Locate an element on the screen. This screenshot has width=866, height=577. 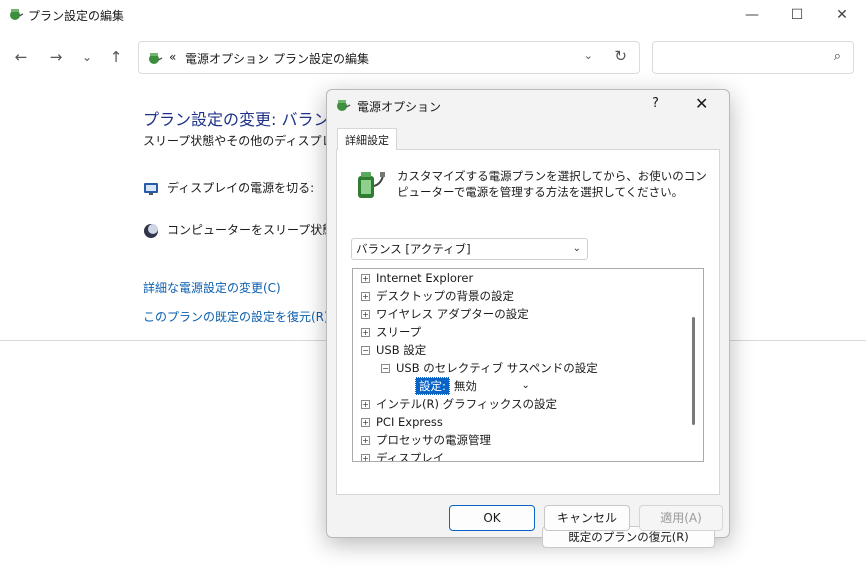
tree-item-label: USB 設定 is located at coordinates (401, 350).